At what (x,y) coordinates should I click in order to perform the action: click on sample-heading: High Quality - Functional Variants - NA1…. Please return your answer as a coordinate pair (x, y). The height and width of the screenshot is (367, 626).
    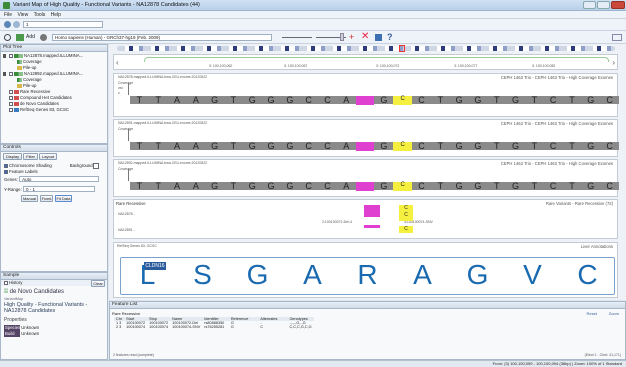
    Looking at the image, I should click on (46, 308).